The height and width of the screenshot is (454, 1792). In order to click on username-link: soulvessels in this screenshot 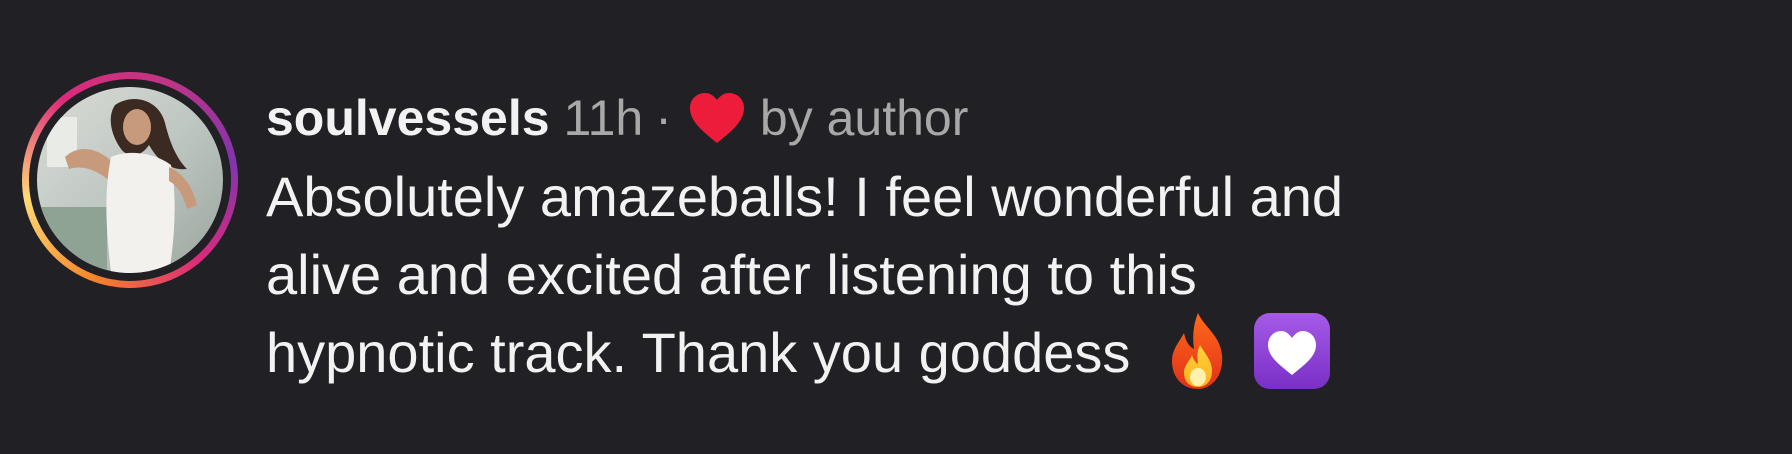, I will do `click(408, 118)`.